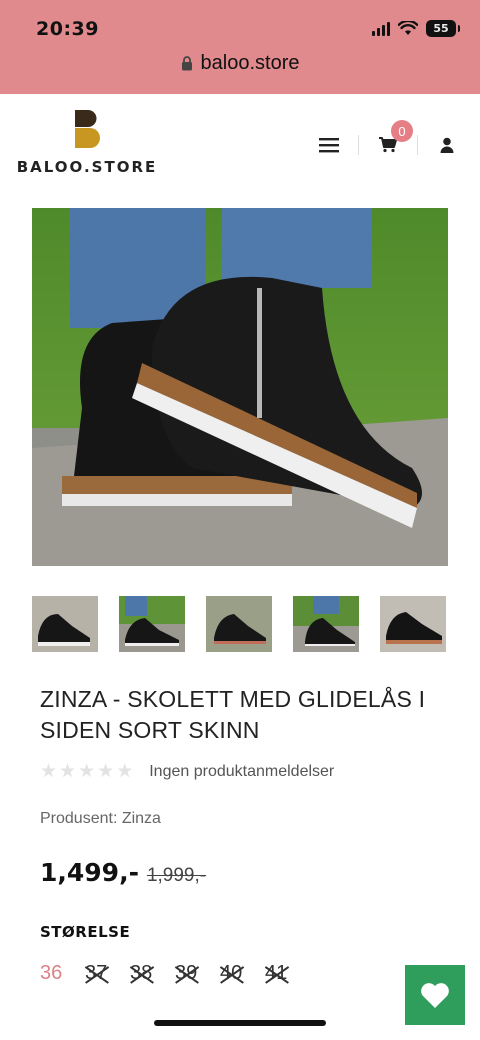 The width and height of the screenshot is (480, 1040). Describe the element at coordinates (186, 63) in the screenshot. I see `lock-icon` at that location.